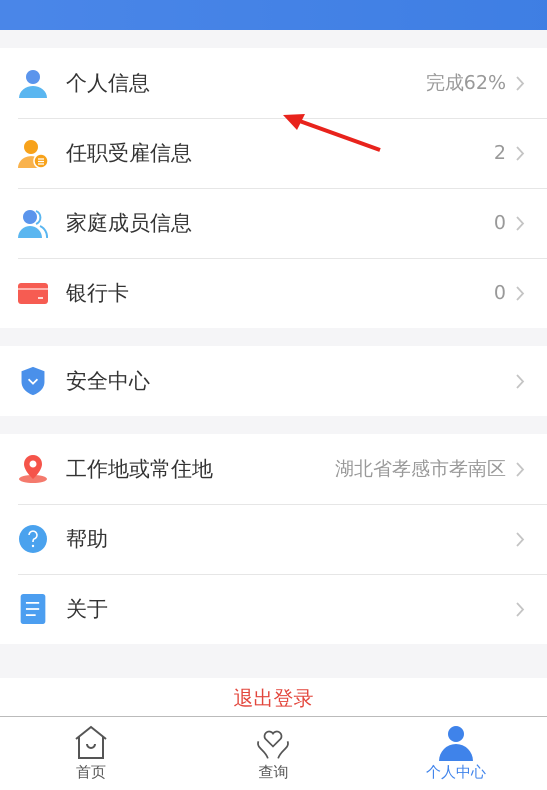  I want to click on menu-label: 任职受雇信息, so click(129, 153).